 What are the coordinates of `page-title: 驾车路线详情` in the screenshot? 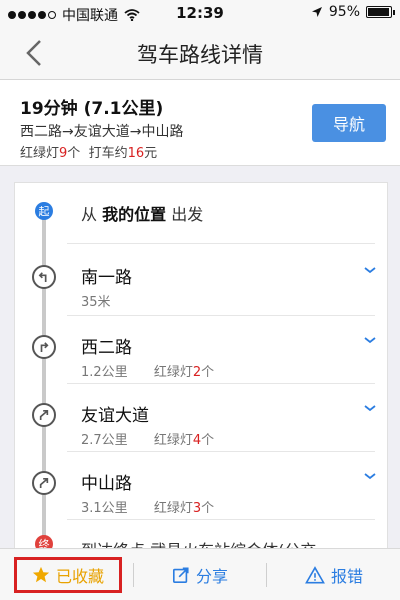 It's located at (200, 55).